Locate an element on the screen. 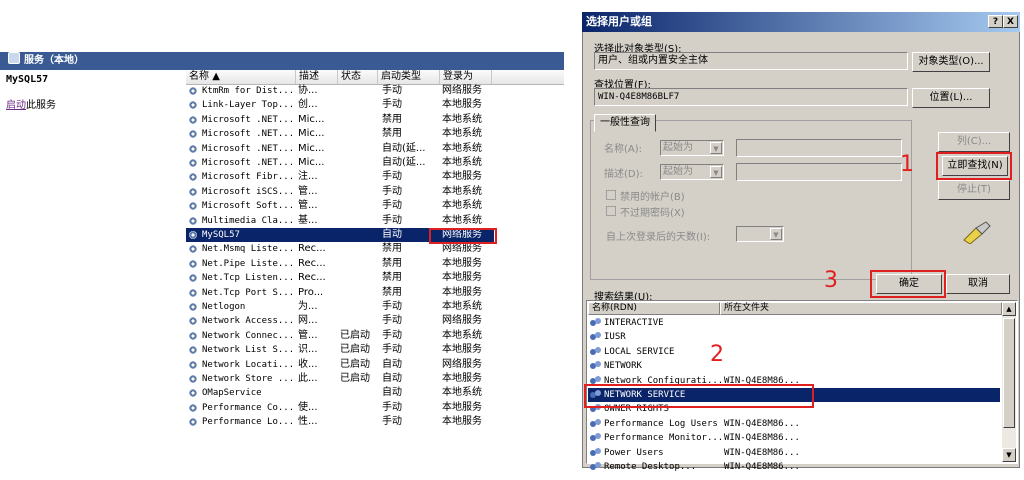 The width and height of the screenshot is (1024, 480). results-scrollbar-thumb is located at coordinates (1009, 373).